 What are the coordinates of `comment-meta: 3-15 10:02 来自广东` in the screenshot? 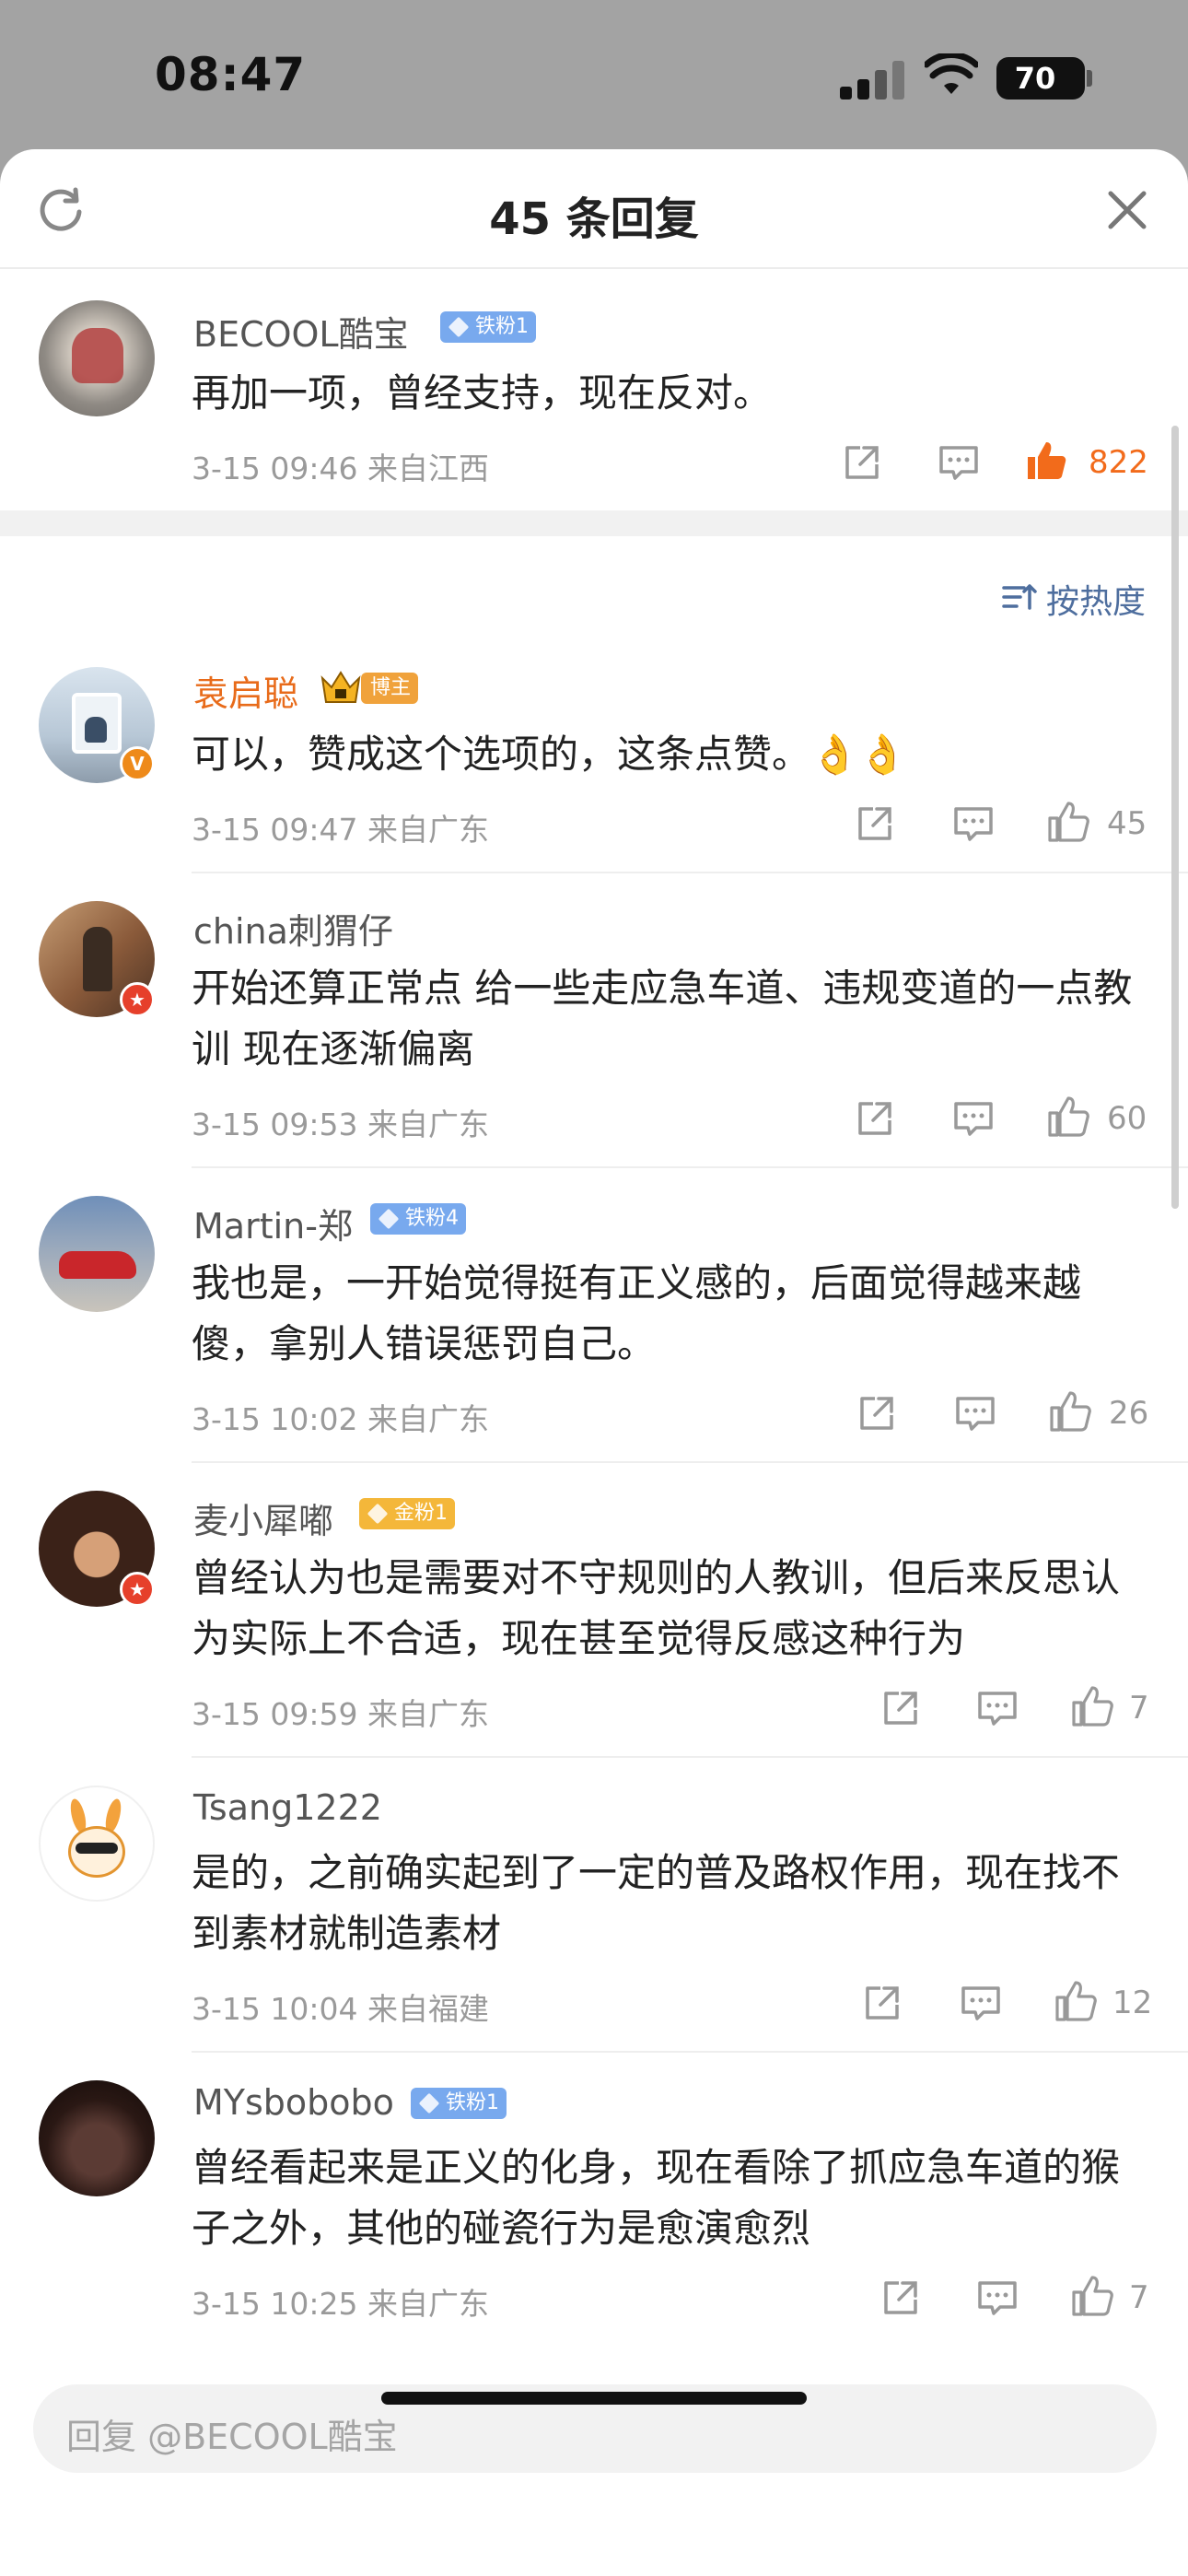 It's located at (340, 1419).